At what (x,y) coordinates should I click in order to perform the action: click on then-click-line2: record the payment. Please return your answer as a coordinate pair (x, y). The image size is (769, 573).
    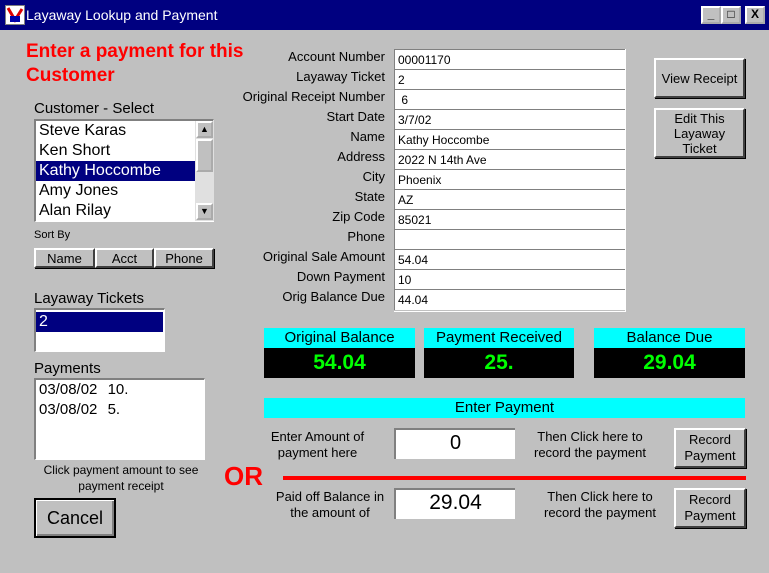
    Looking at the image, I should click on (589, 452).